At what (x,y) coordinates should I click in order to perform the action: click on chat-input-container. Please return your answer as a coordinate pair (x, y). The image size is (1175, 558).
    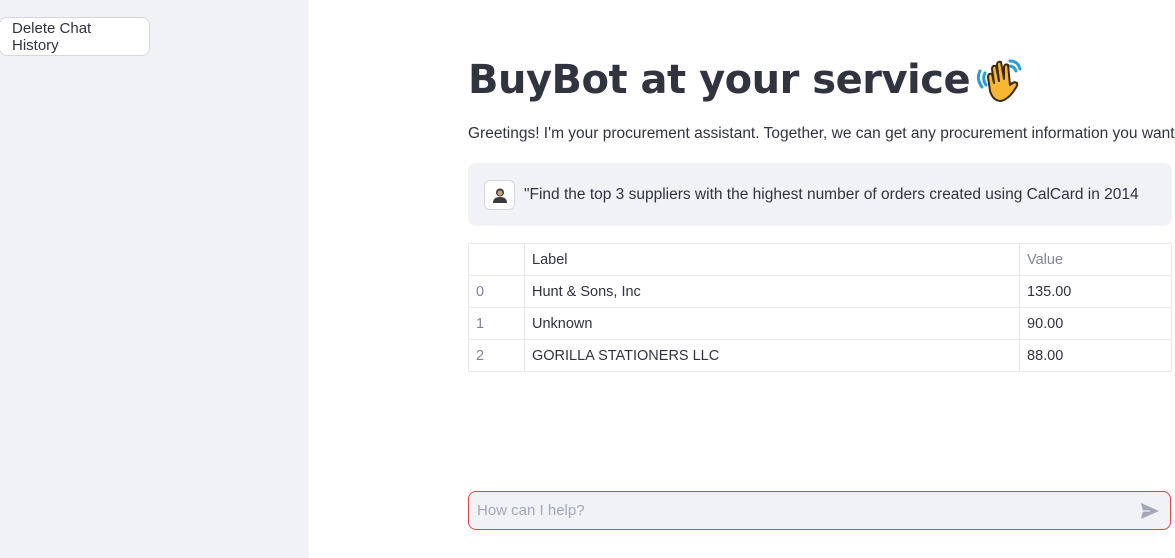
    Looking at the image, I should click on (819, 510).